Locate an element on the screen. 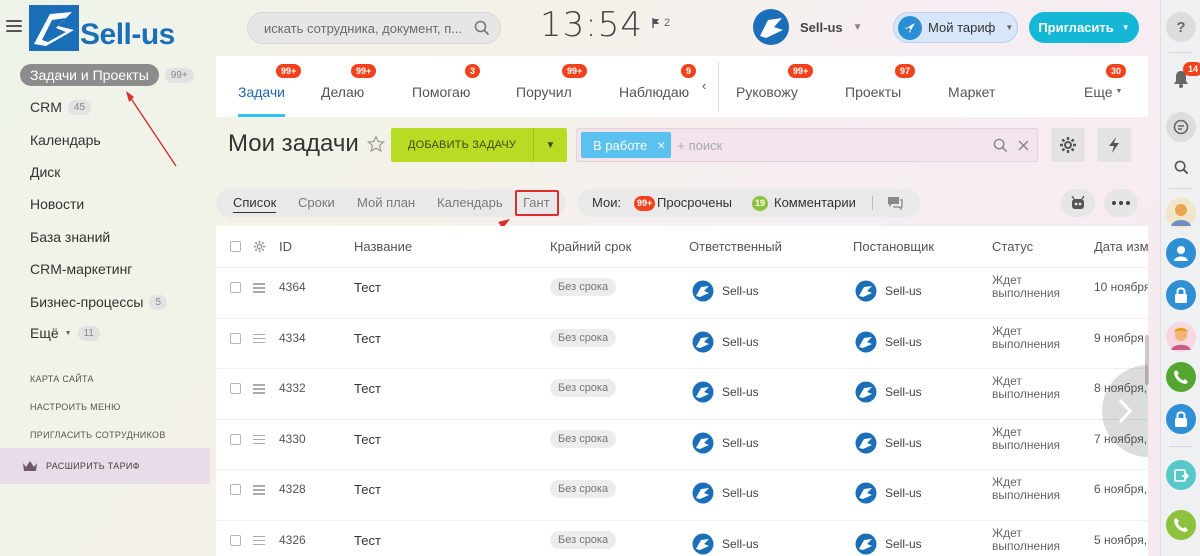  sitemap-link: КАРТА САЙТА is located at coordinates (62, 379).